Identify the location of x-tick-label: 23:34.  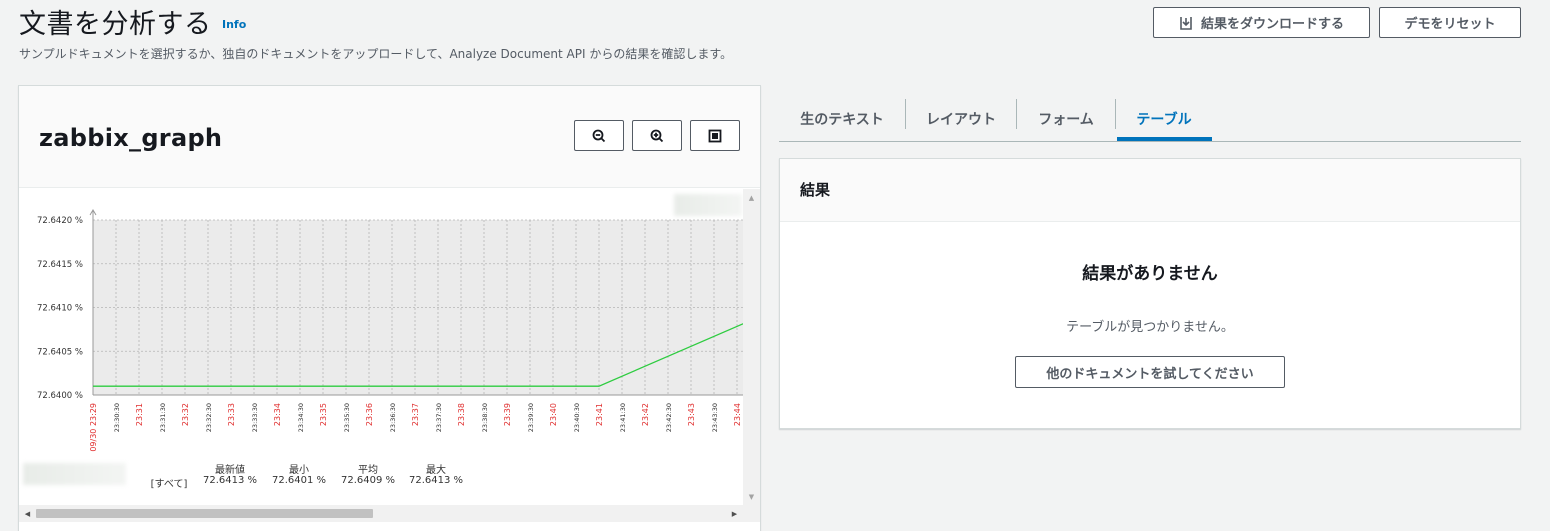
(277, 414).